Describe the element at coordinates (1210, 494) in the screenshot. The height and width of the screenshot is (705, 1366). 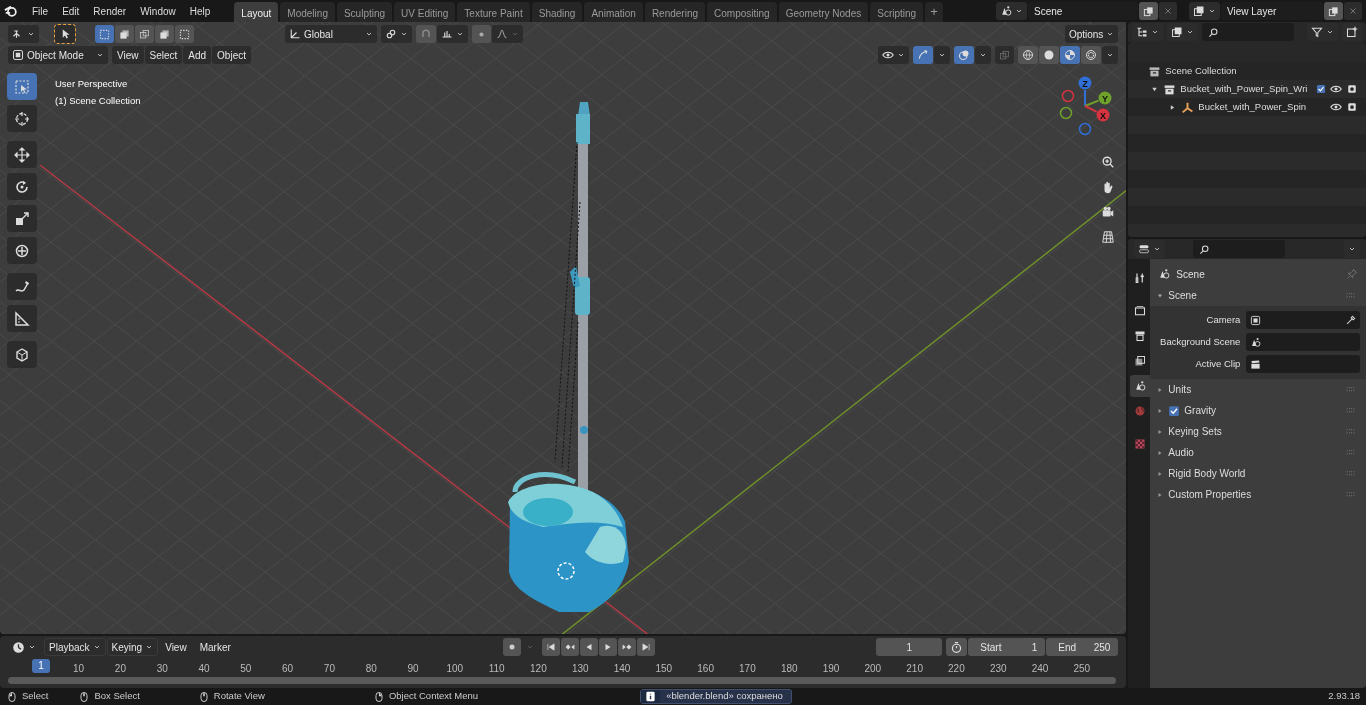
I see `section-title: Custom Properties` at that location.